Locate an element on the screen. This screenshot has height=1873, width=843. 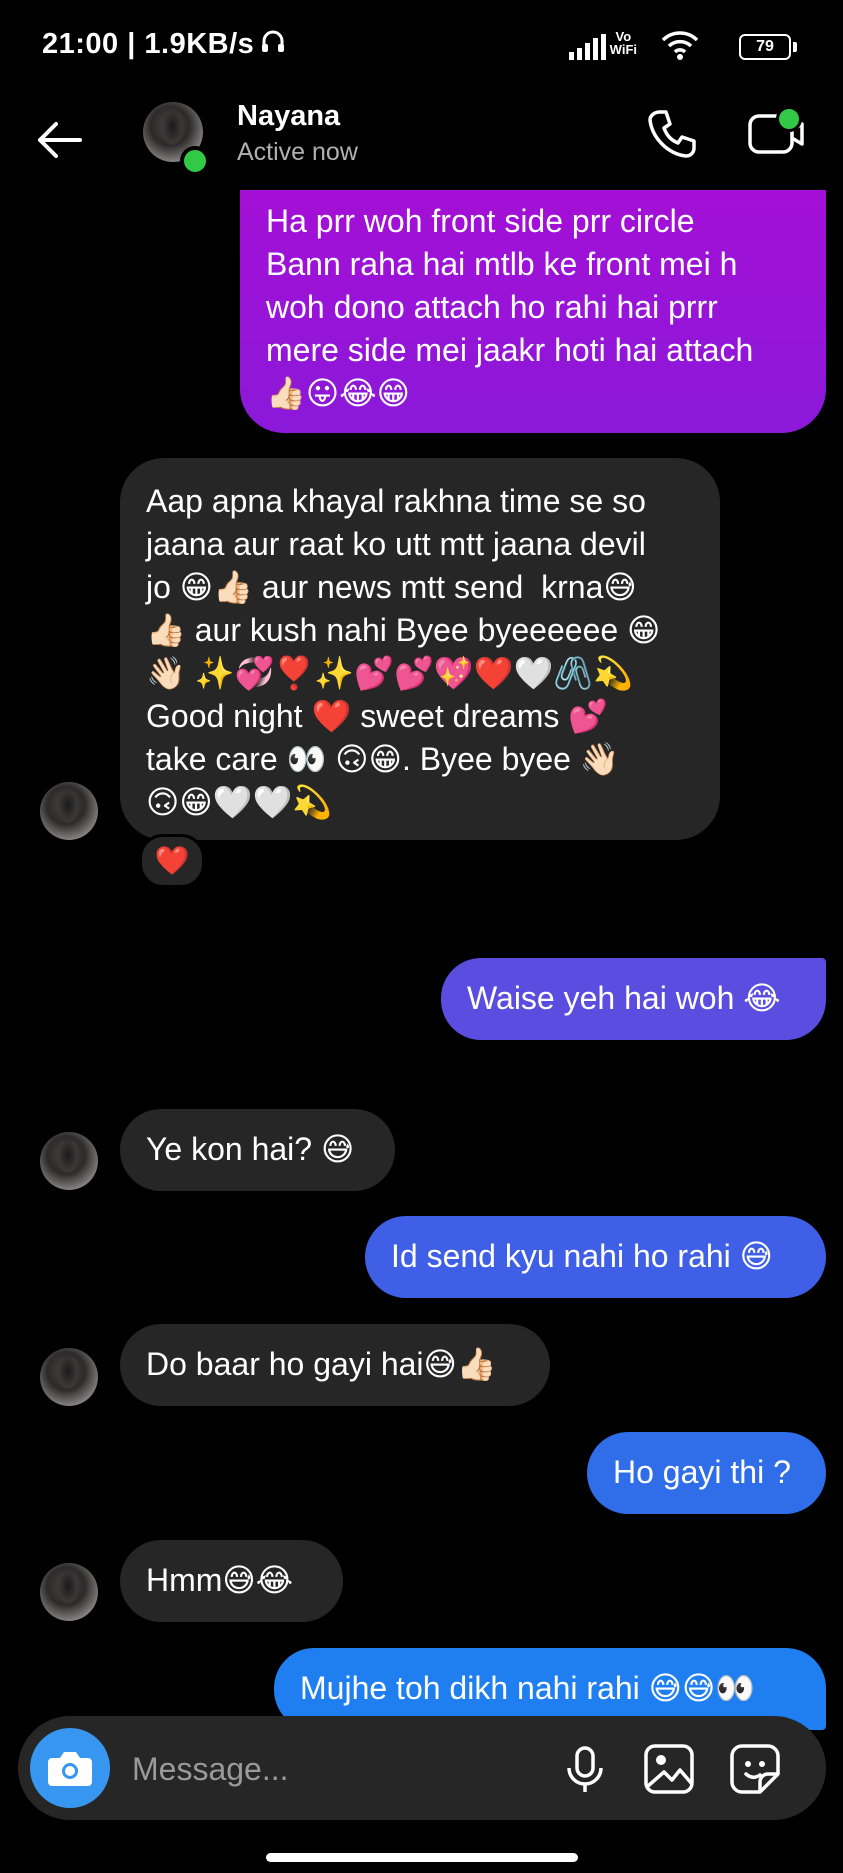
heart-reaction: ❤️ is located at coordinates (172, 861).